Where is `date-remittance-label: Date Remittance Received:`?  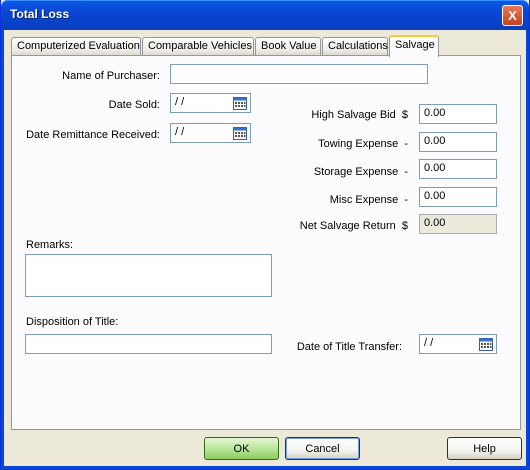
date-remittance-label: Date Remittance Received: is located at coordinates (93, 135).